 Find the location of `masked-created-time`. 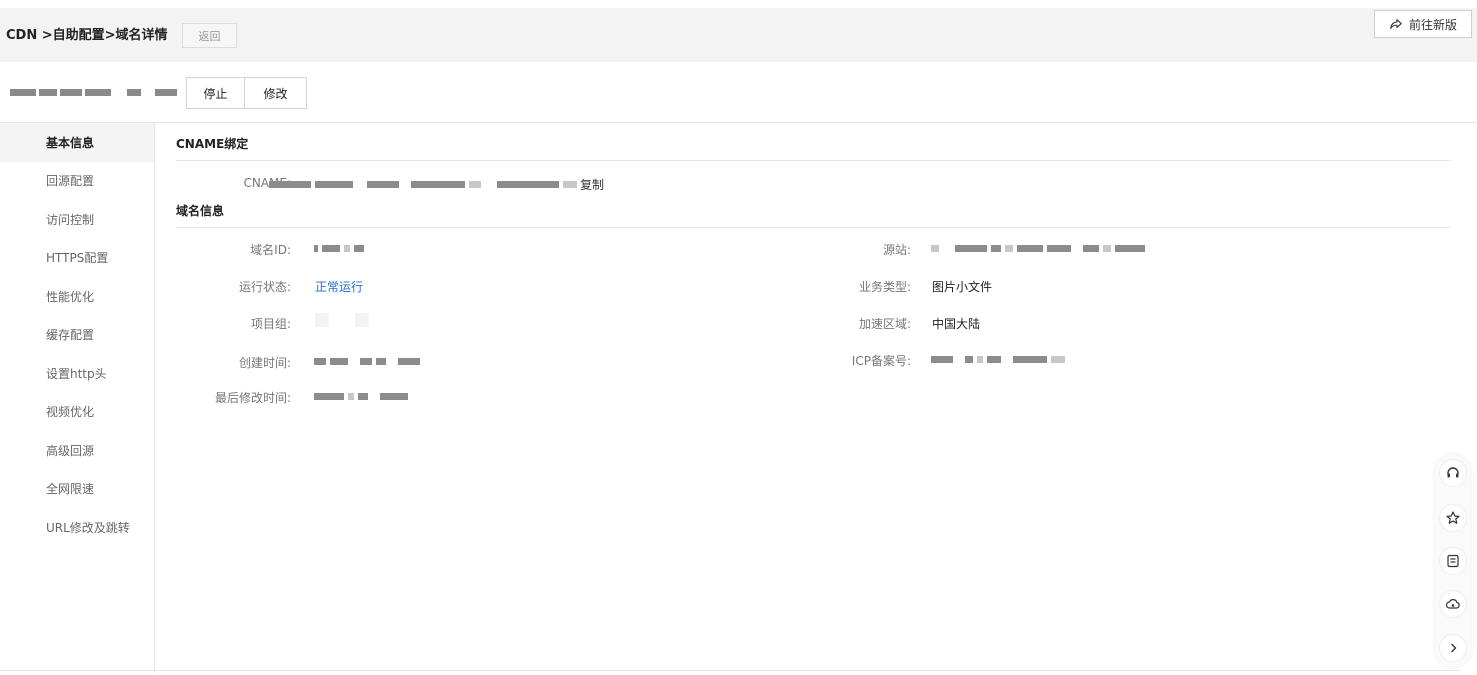

masked-created-time is located at coordinates (367, 361).